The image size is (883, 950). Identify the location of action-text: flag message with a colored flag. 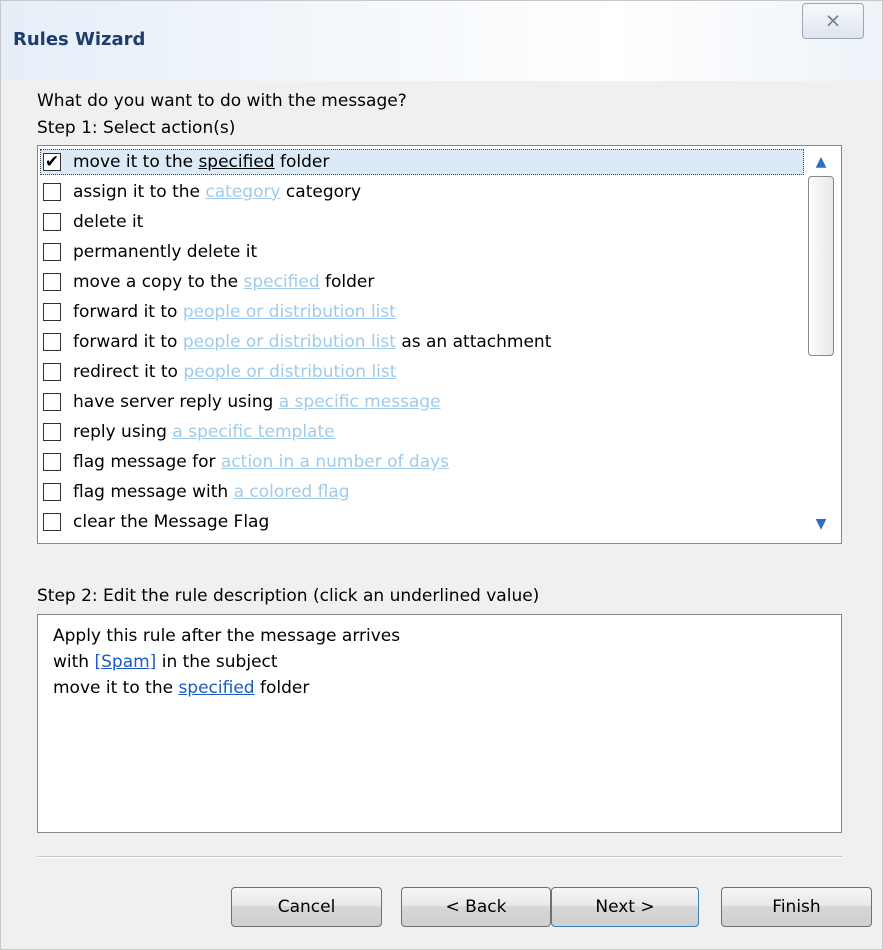
(211, 492).